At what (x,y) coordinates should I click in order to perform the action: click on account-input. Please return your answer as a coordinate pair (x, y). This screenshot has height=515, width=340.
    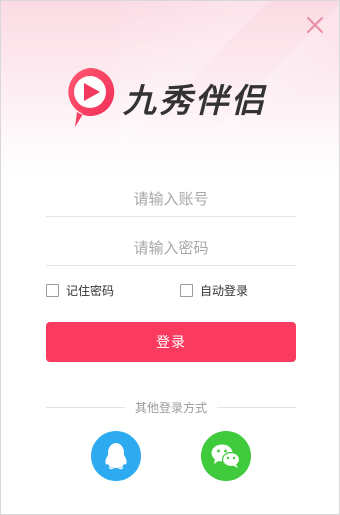
    Looking at the image, I should click on (171, 198).